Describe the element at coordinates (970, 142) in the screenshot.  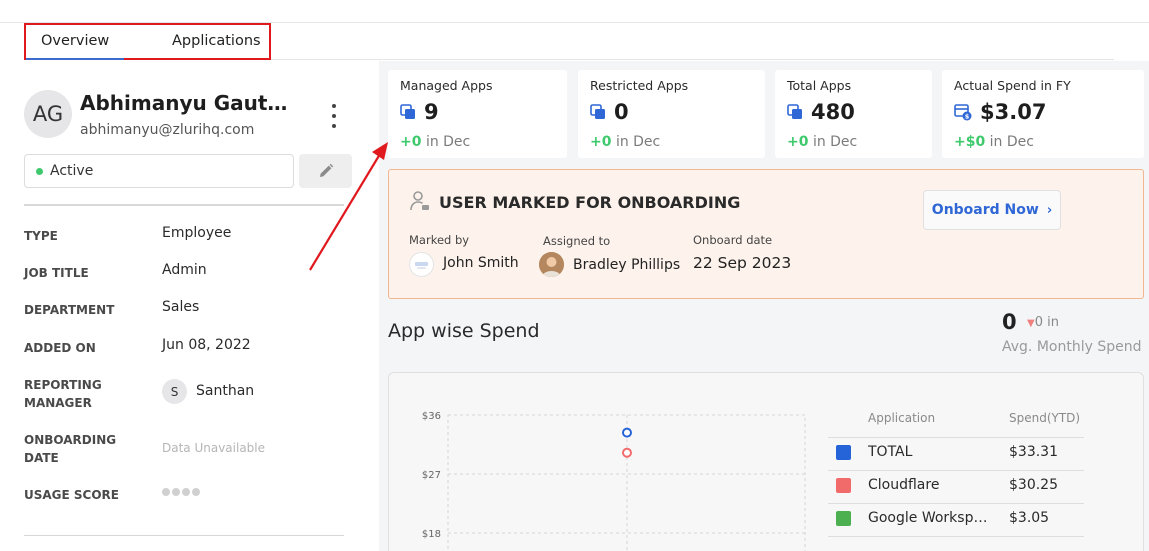
I see `card-delta: +$0` at that location.